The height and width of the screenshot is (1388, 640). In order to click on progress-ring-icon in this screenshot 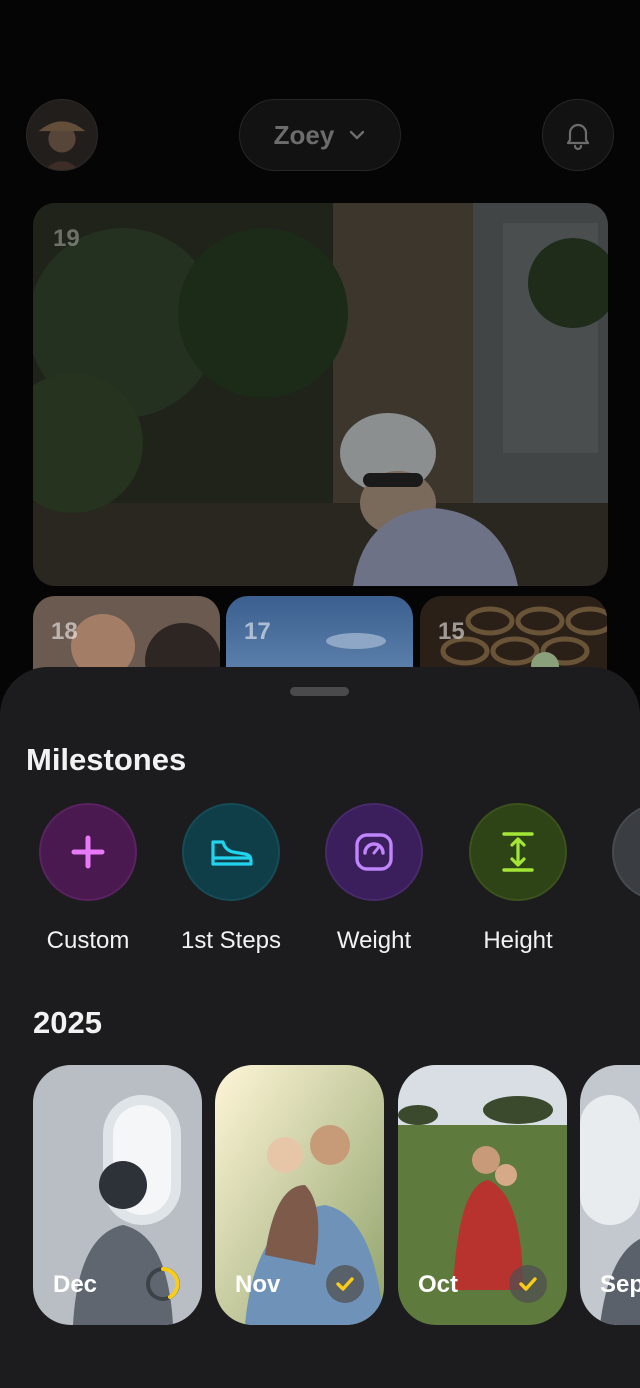, I will do `click(163, 1284)`.